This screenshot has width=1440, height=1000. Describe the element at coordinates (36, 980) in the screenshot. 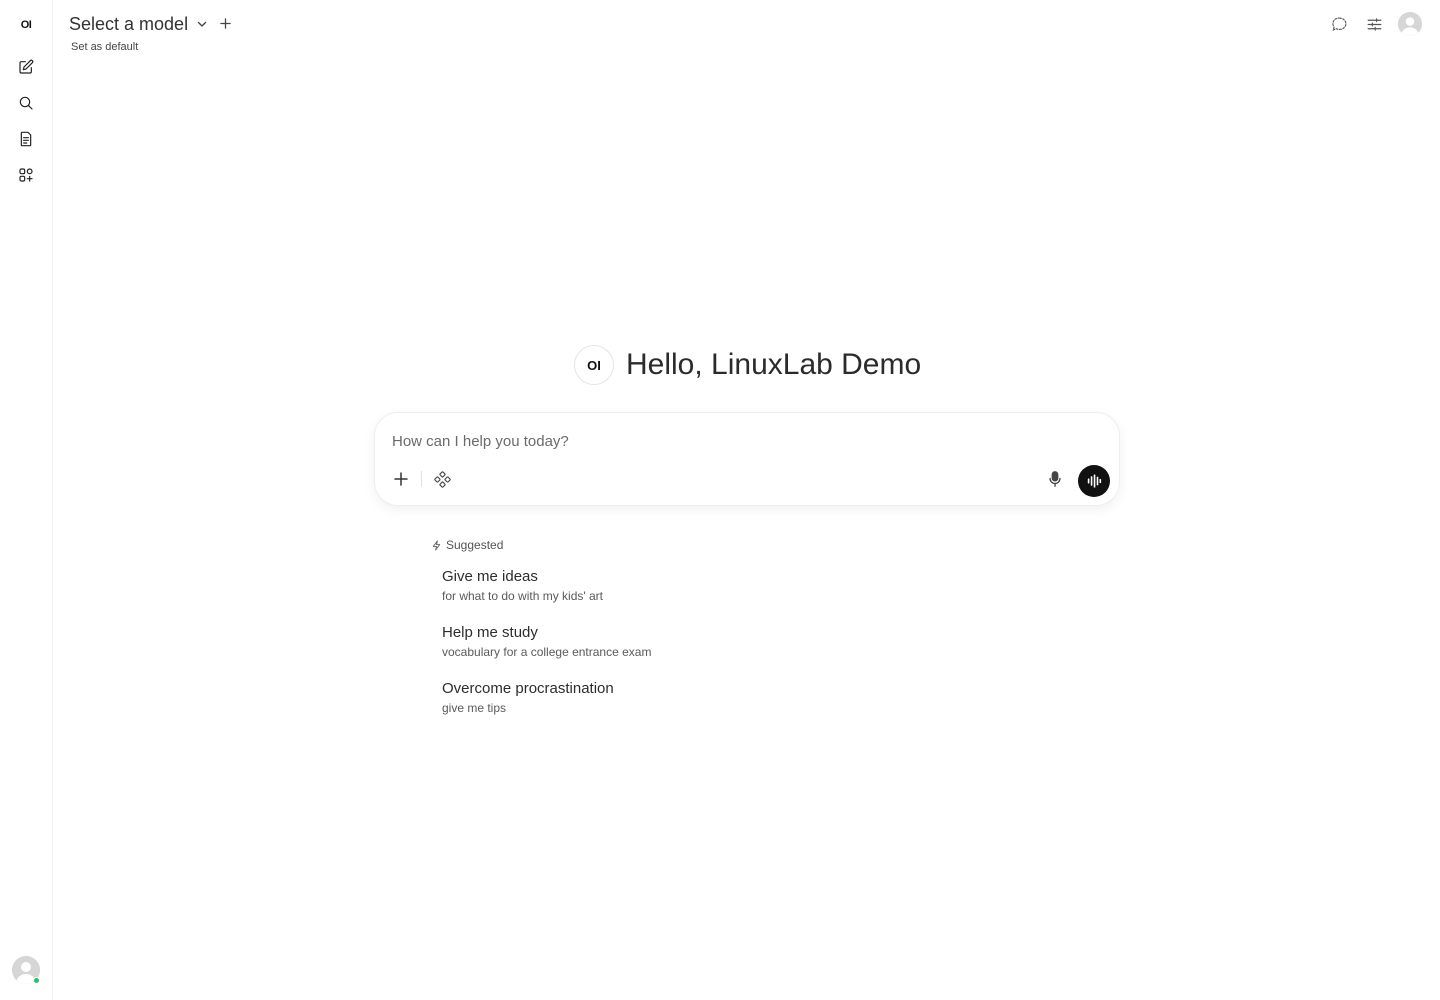

I see `online-status-dot` at that location.